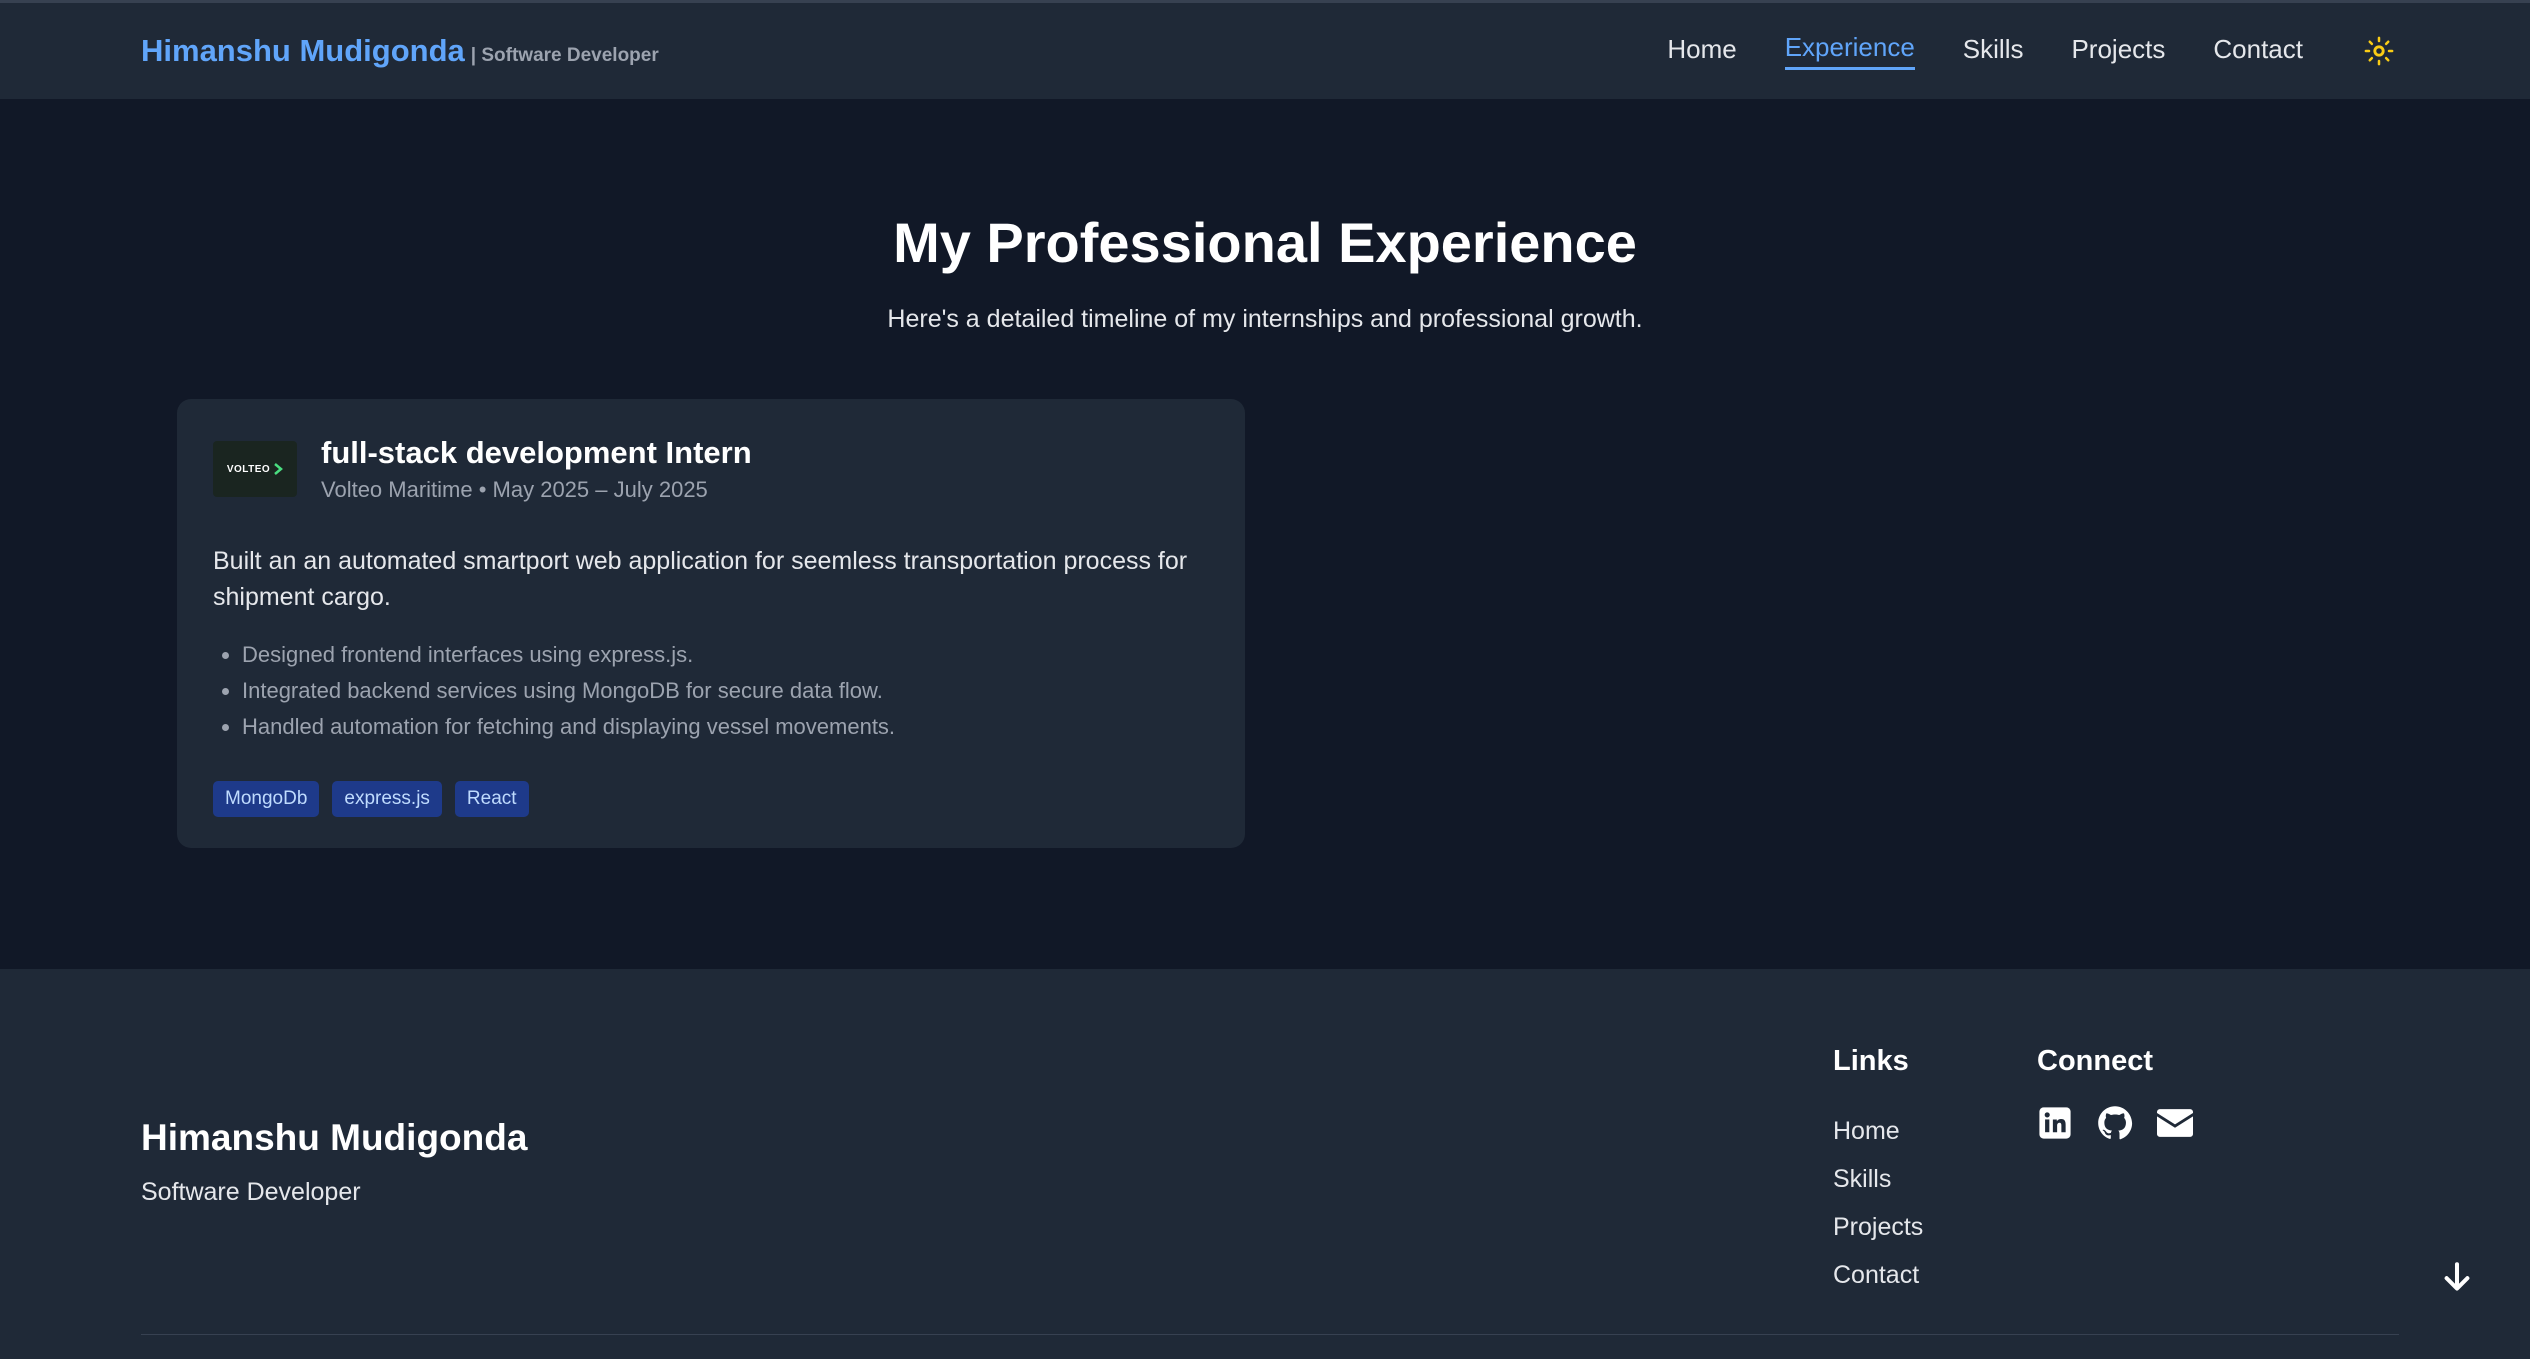 This screenshot has height=1359, width=2530. I want to click on tech-tags: MongoDb express.js React, so click(711, 799).